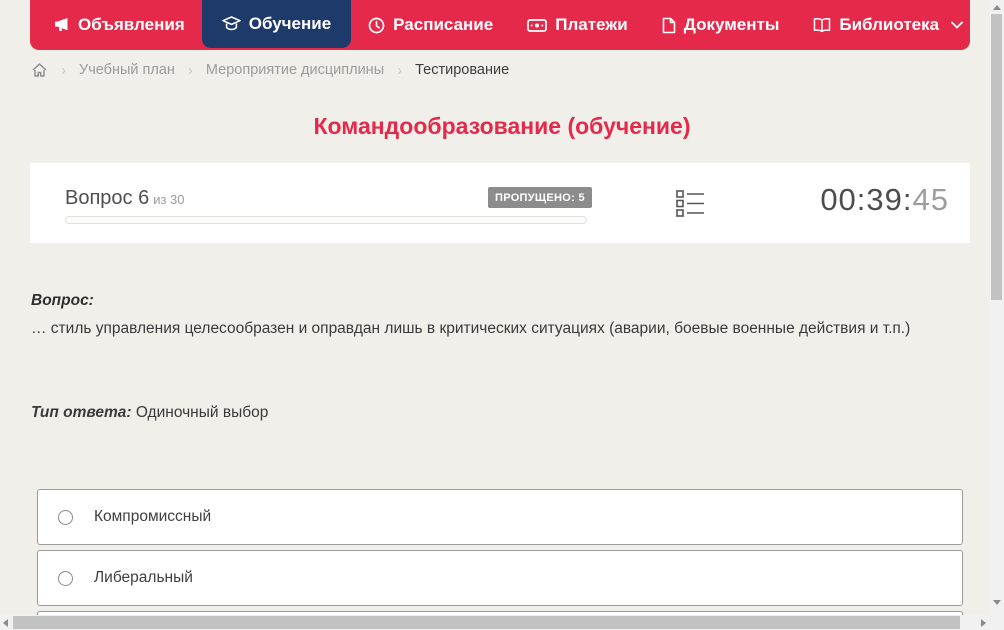 The width and height of the screenshot is (1004, 630). What do you see at coordinates (62, 300) in the screenshot?
I see `question-prompt-label: Вопрос:` at bounding box center [62, 300].